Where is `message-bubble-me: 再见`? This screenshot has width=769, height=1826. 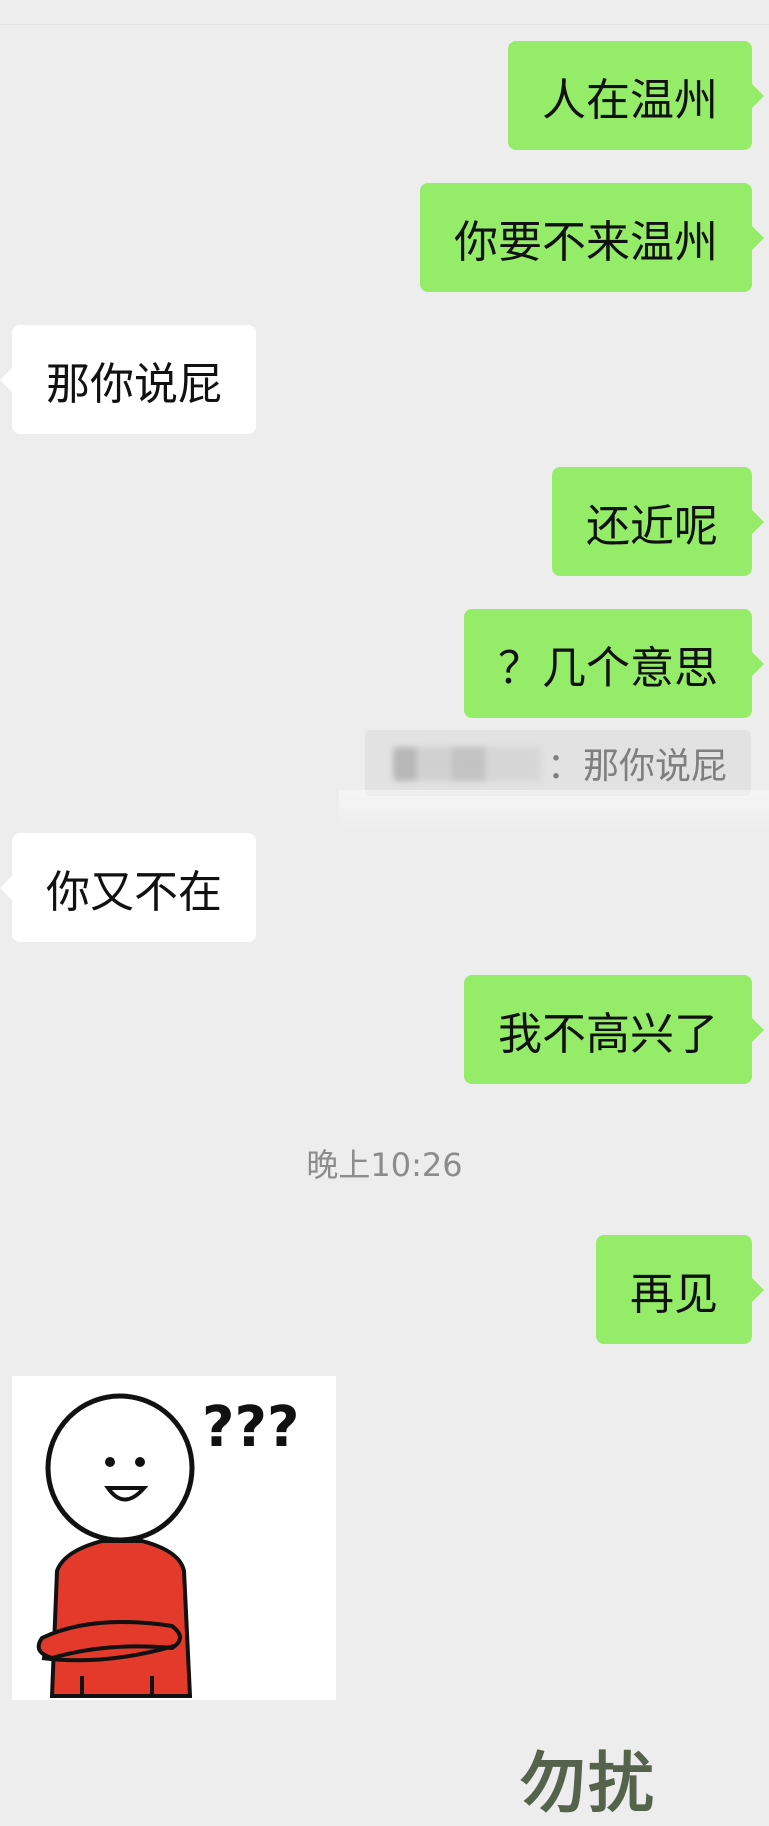 message-bubble-me: 再见 is located at coordinates (680, 1289).